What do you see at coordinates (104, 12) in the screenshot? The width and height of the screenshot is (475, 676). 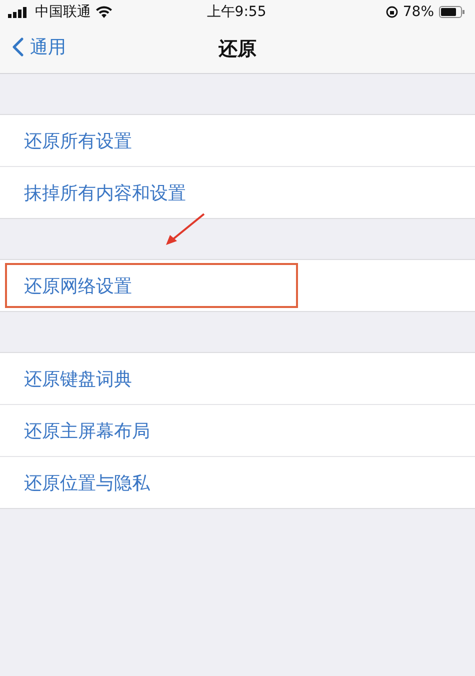 I see `wifi-icon` at bounding box center [104, 12].